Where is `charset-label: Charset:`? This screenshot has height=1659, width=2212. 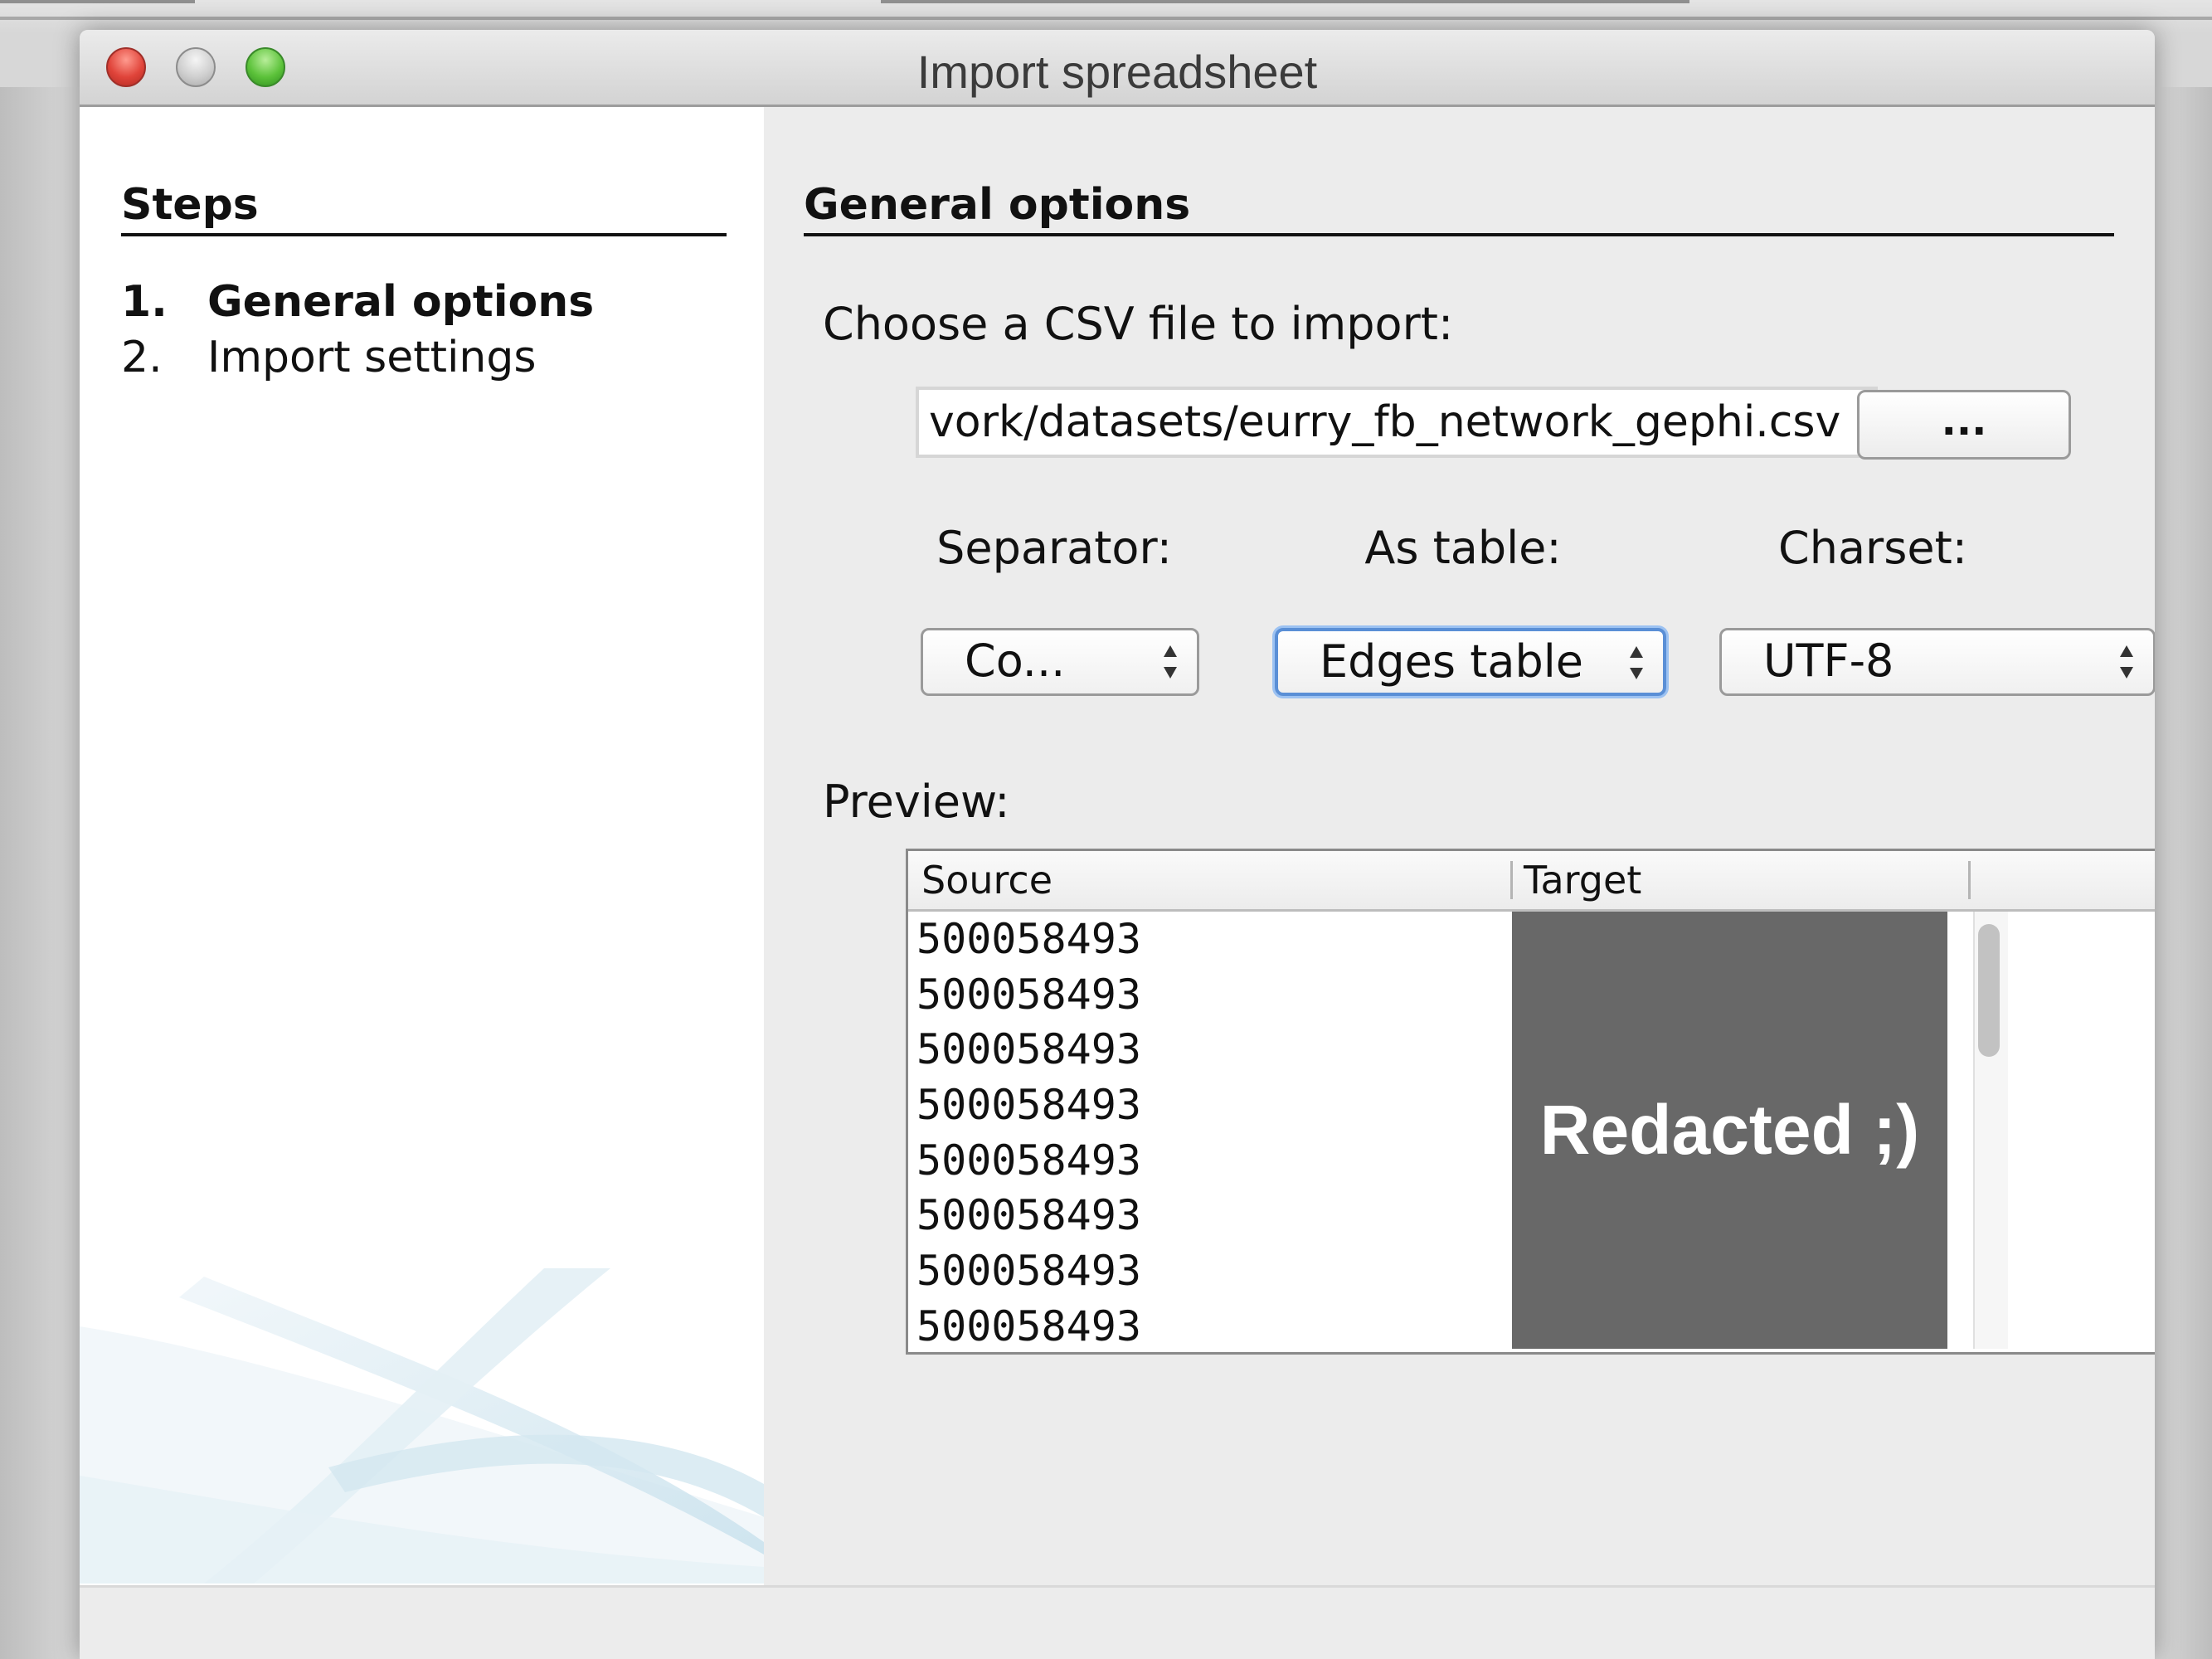 charset-label: Charset: is located at coordinates (1872, 548).